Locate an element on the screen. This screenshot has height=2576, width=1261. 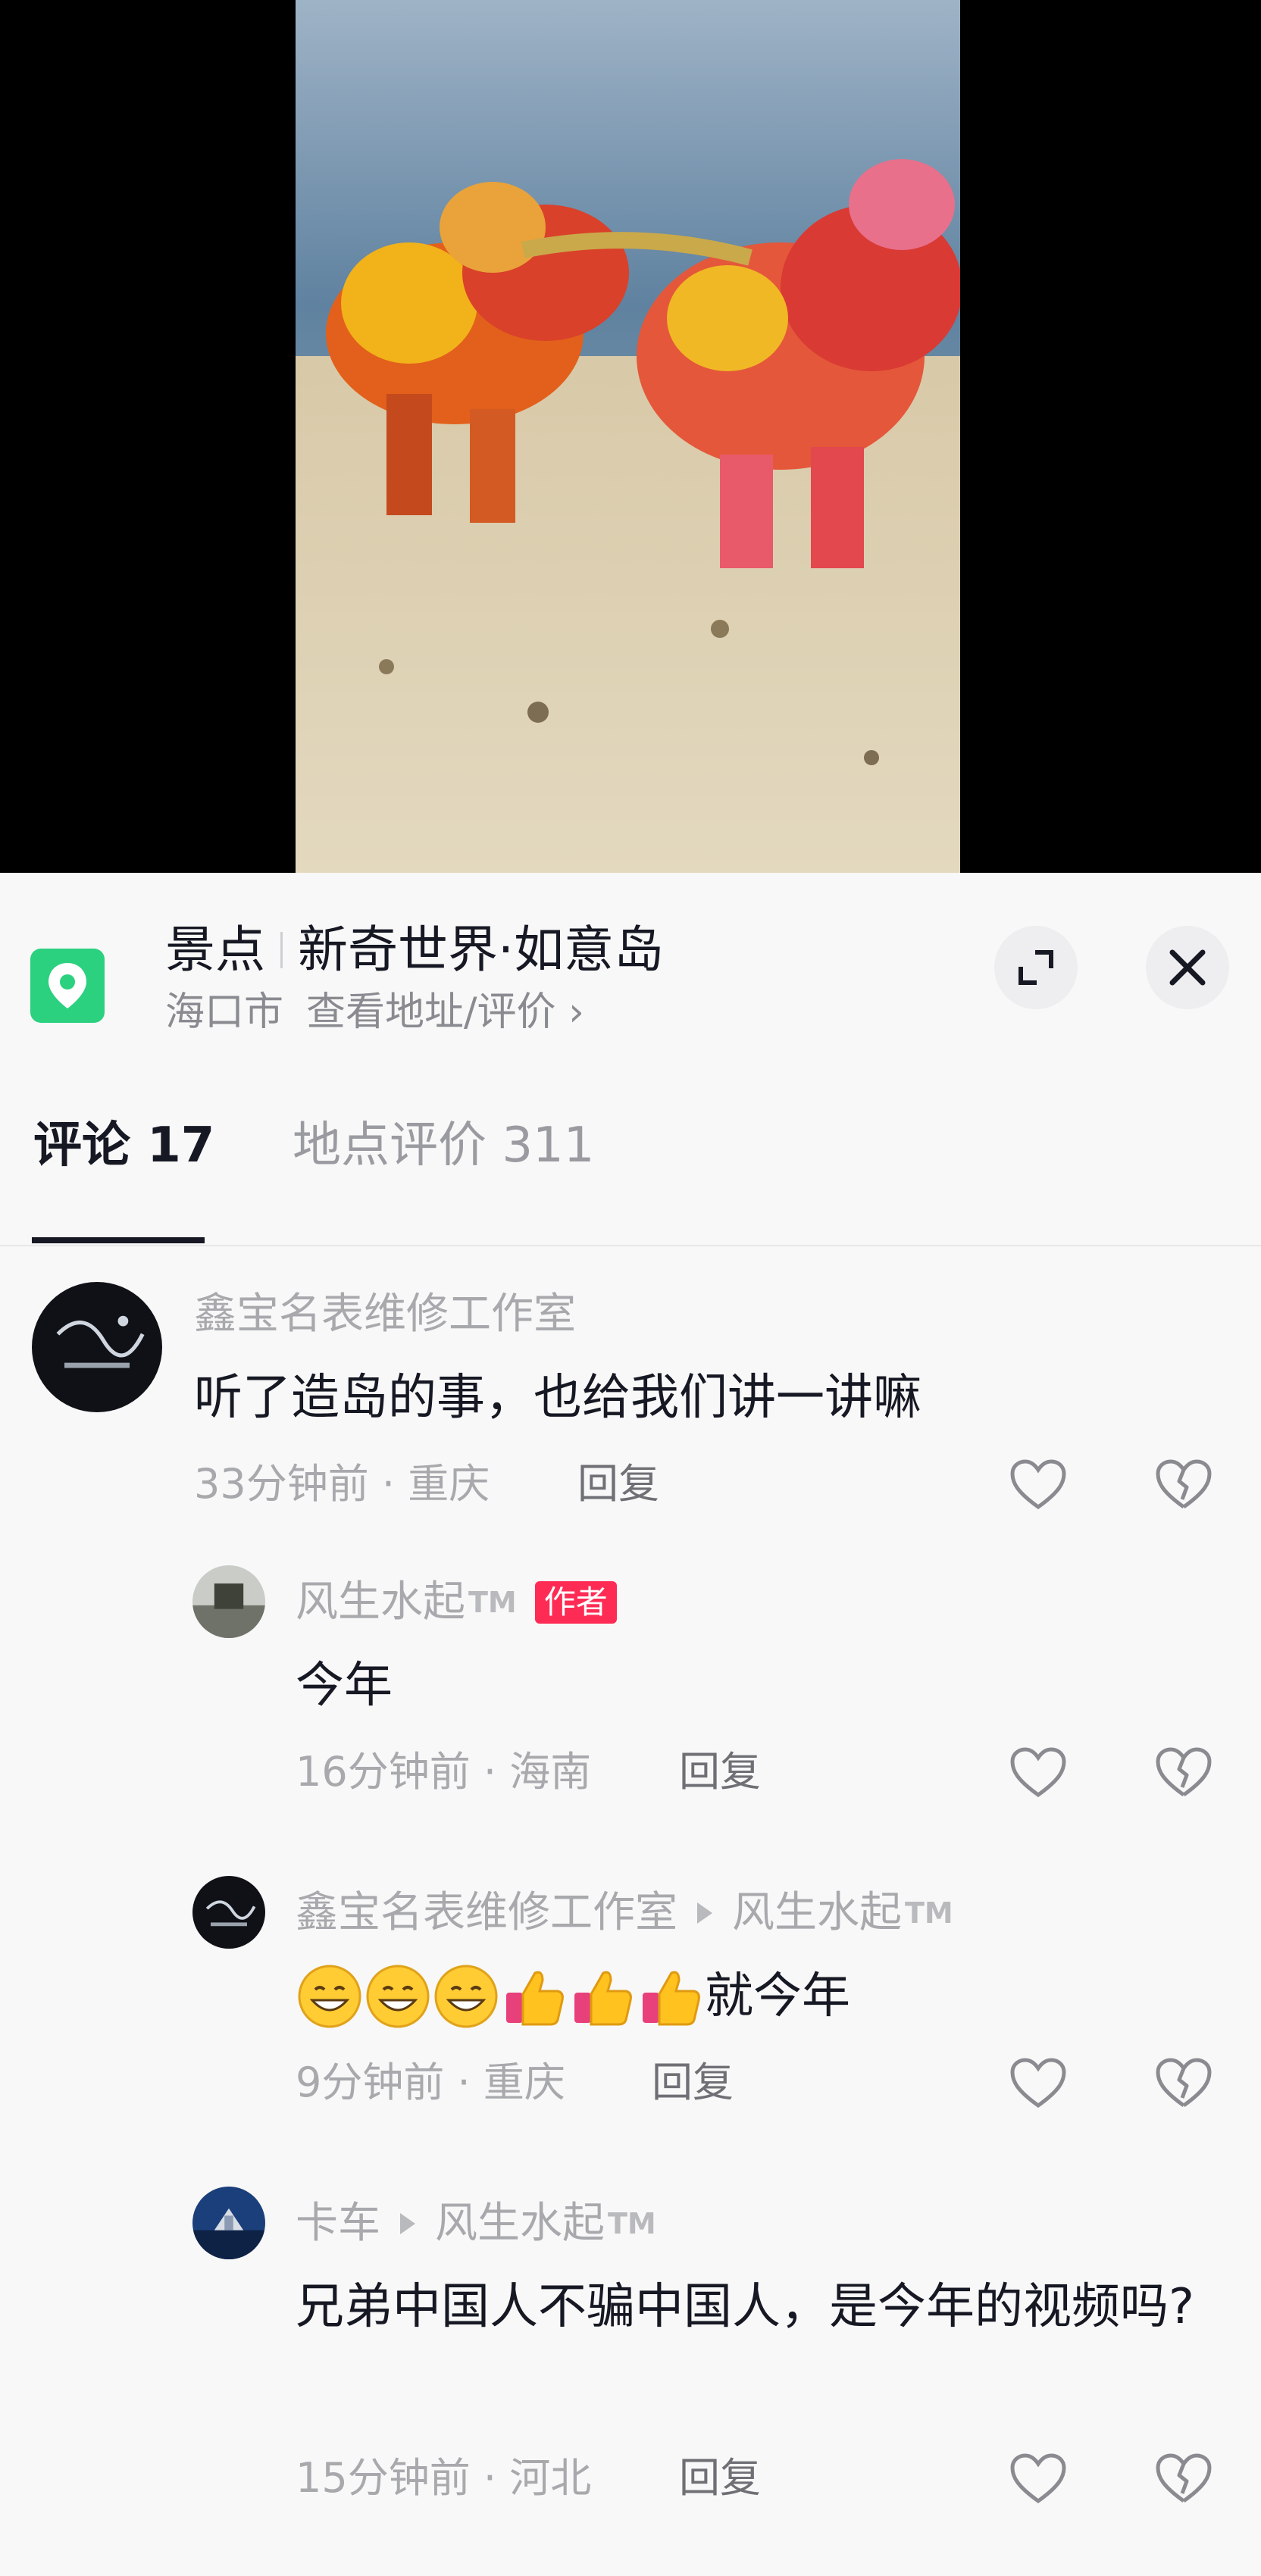
location-category: 景点 is located at coordinates (215, 950).